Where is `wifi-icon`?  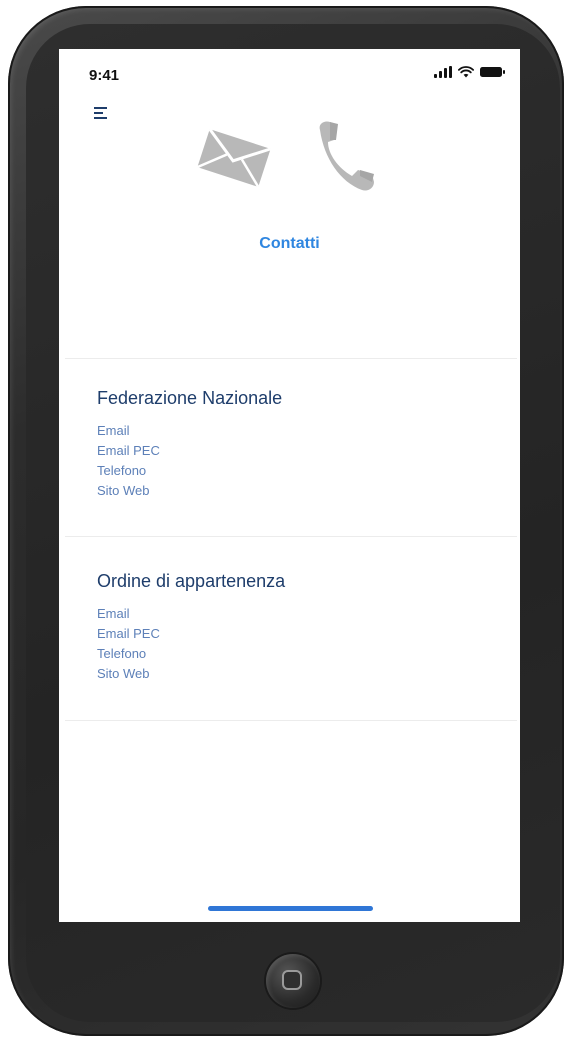
wifi-icon is located at coordinates (466, 72).